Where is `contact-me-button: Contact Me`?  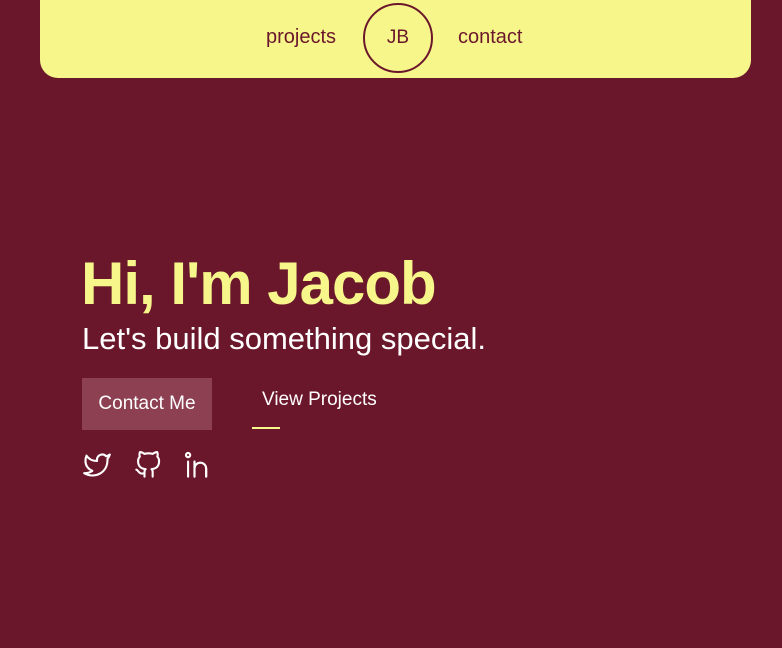
contact-me-button: Contact Me is located at coordinates (147, 404).